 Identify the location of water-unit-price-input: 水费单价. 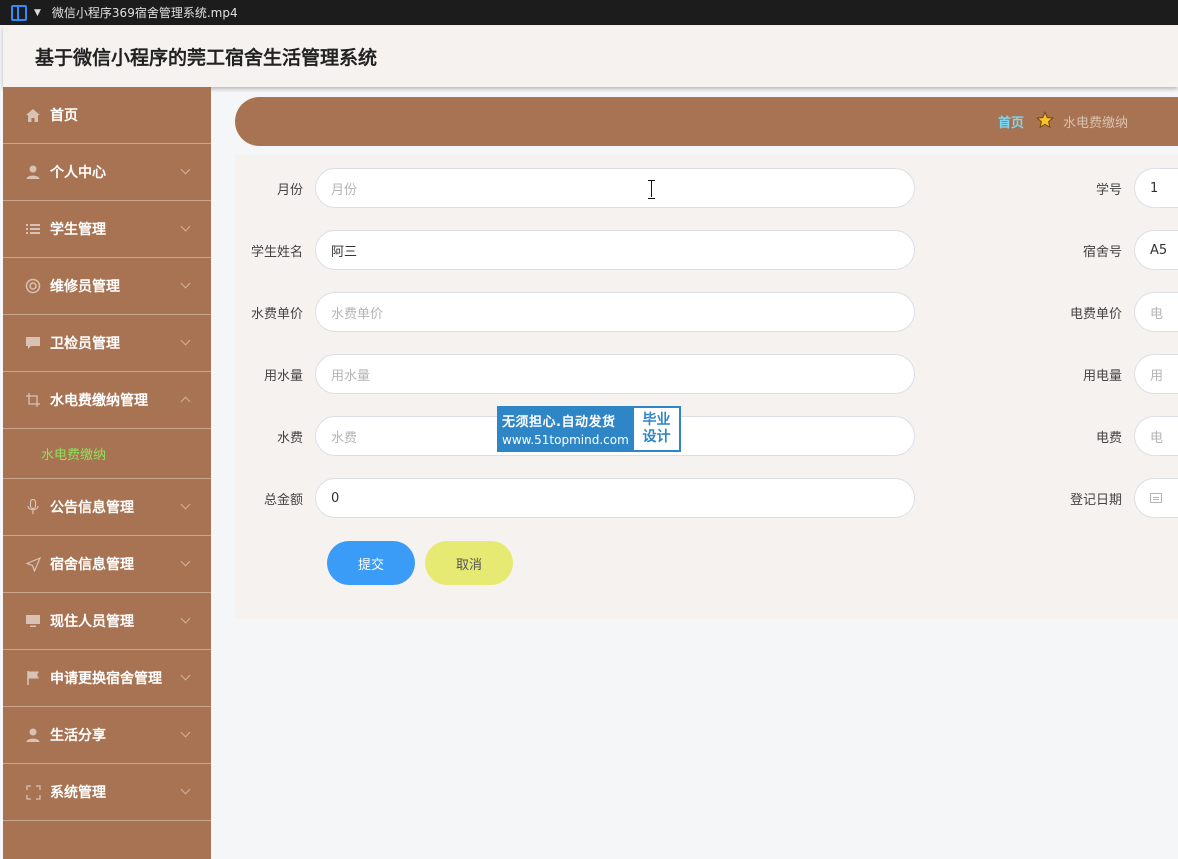
(615, 312).